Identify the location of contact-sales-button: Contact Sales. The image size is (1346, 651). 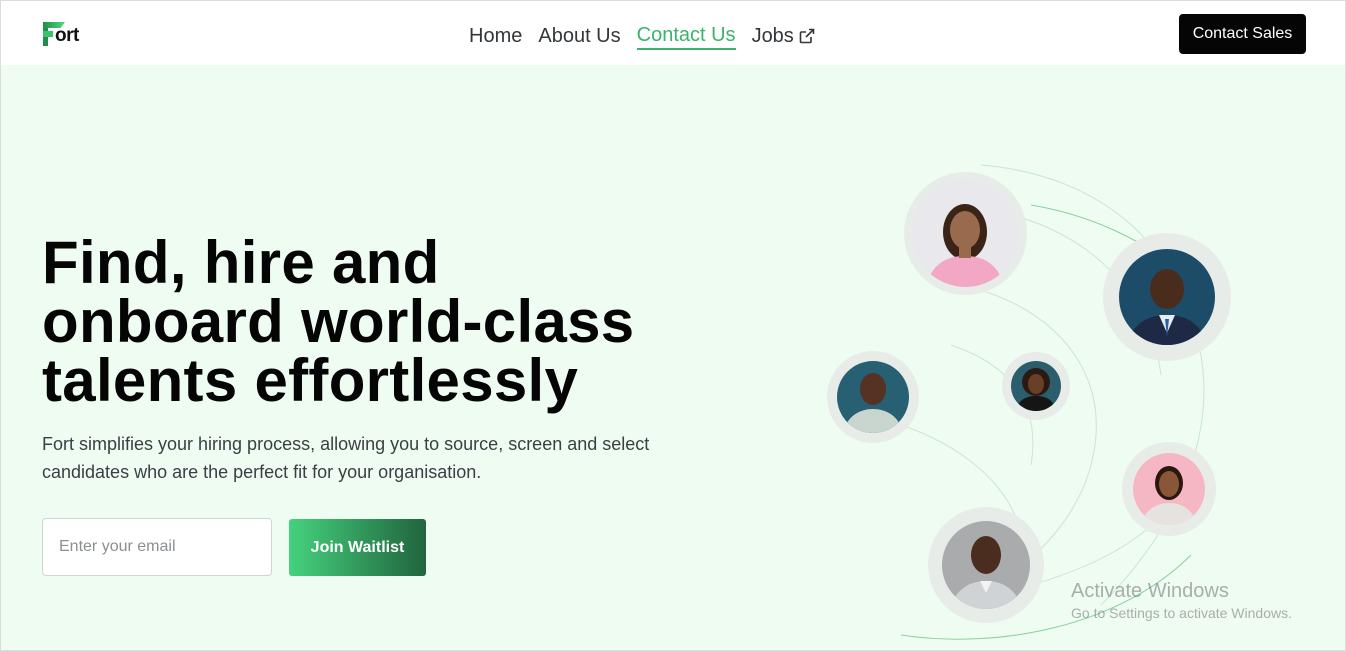
(1242, 34).